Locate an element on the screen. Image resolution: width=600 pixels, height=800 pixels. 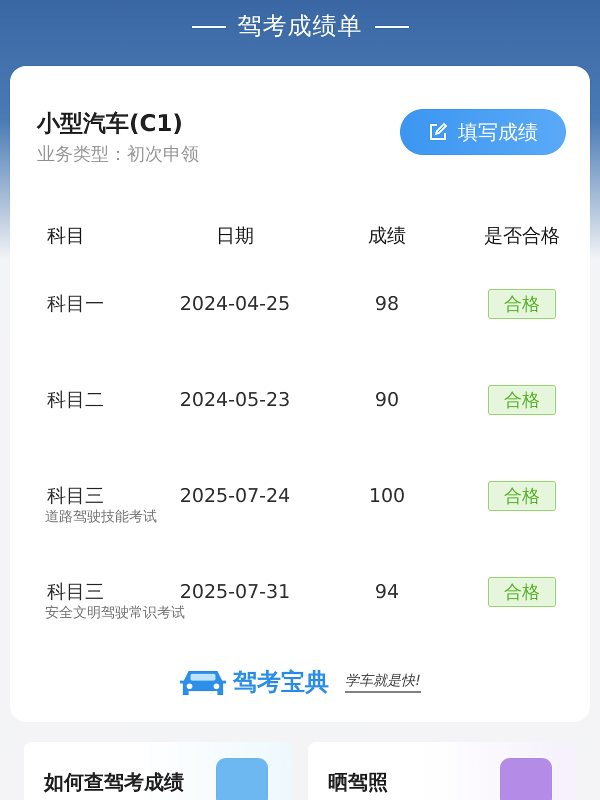
table-cell-text: 2024-05-23 is located at coordinates (235, 400).